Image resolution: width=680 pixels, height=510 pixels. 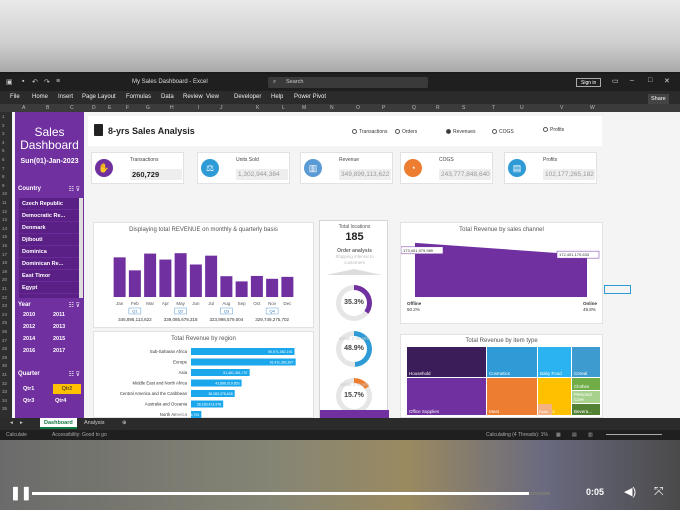 I want to click on tree-personal-care: Personal Care, so click(x=586, y=397).